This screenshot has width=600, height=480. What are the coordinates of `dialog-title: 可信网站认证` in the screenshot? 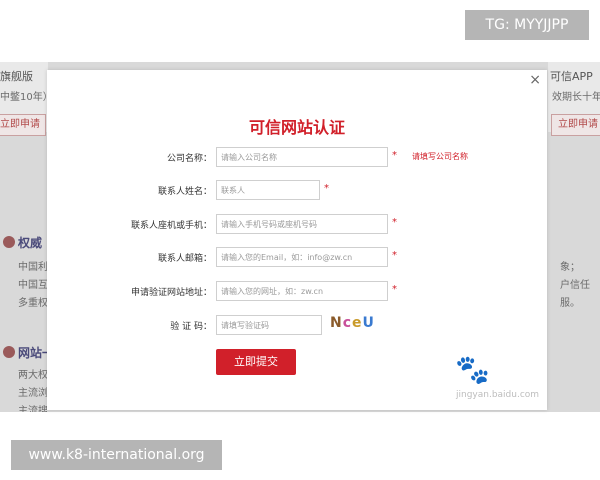 It's located at (296, 127).